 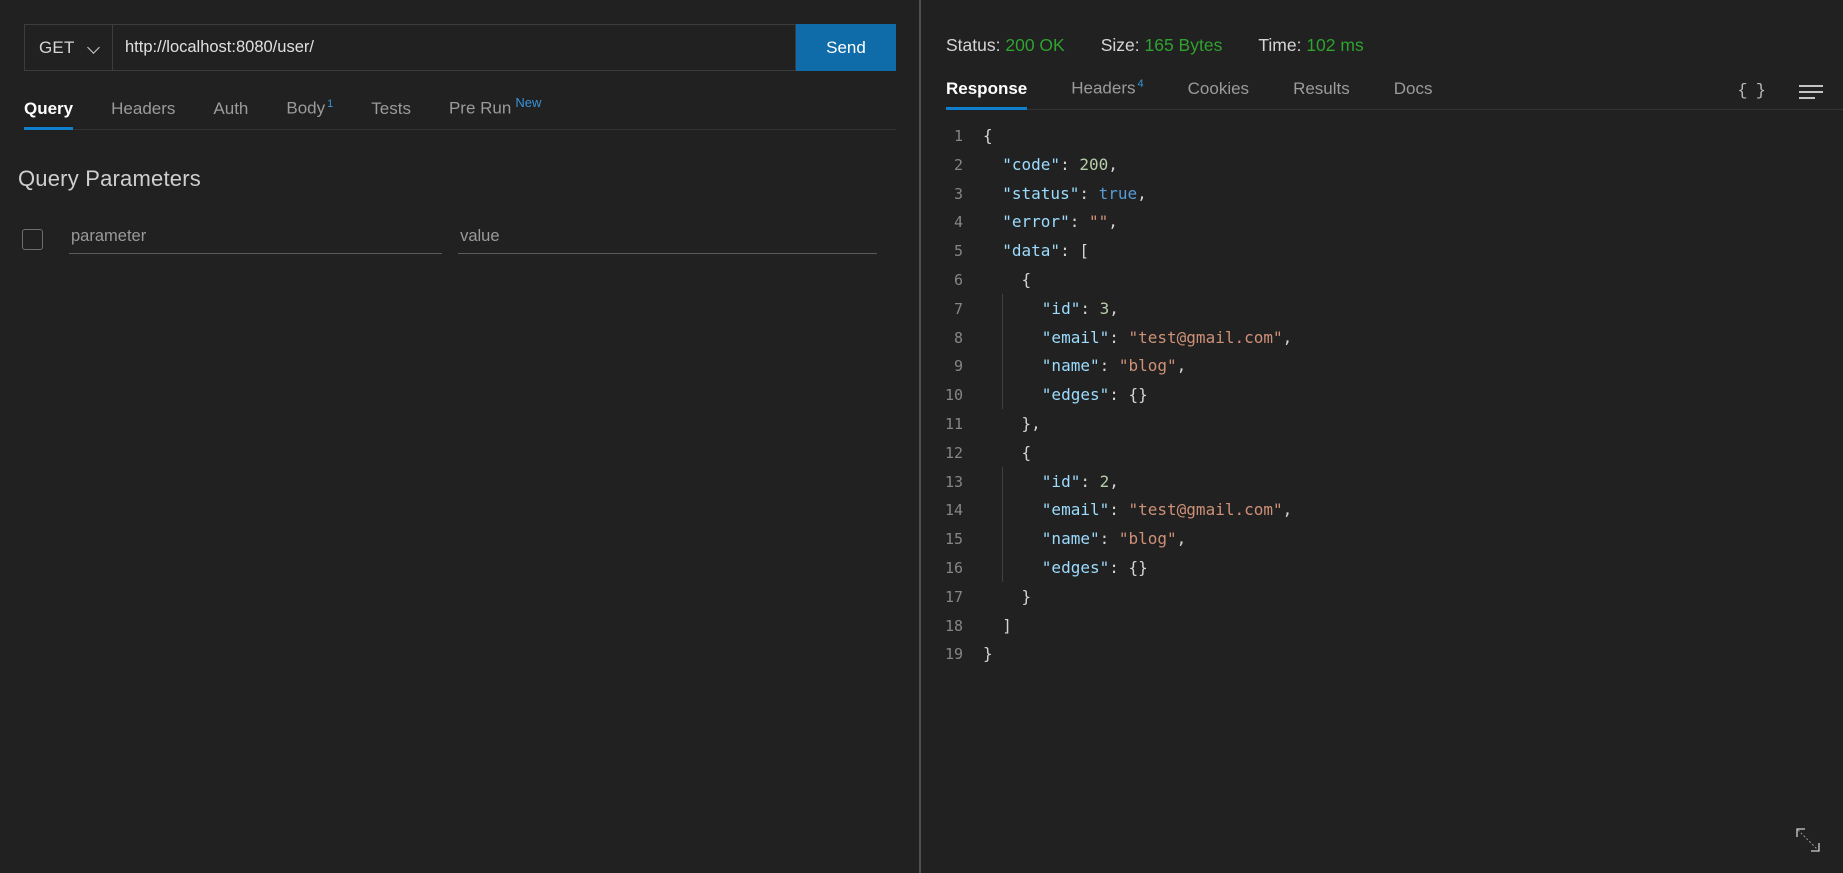 What do you see at coordinates (953, 539) in the screenshot?
I see `line-number: 15` at bounding box center [953, 539].